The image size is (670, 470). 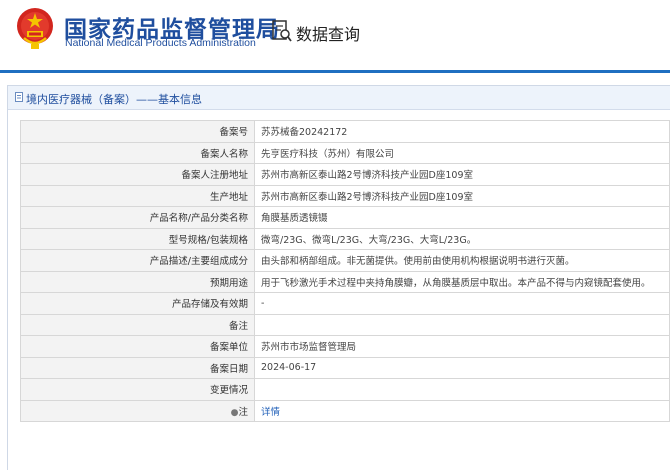 I want to click on field-value: 苏州市市场监督管理局, so click(x=462, y=346).